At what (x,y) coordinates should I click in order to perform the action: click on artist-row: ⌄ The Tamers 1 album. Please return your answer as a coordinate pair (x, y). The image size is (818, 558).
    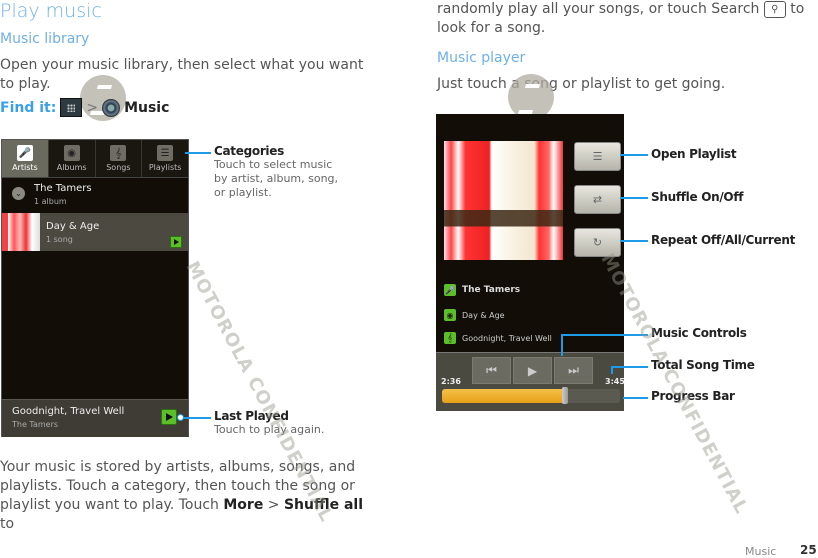
    Looking at the image, I should click on (95, 194).